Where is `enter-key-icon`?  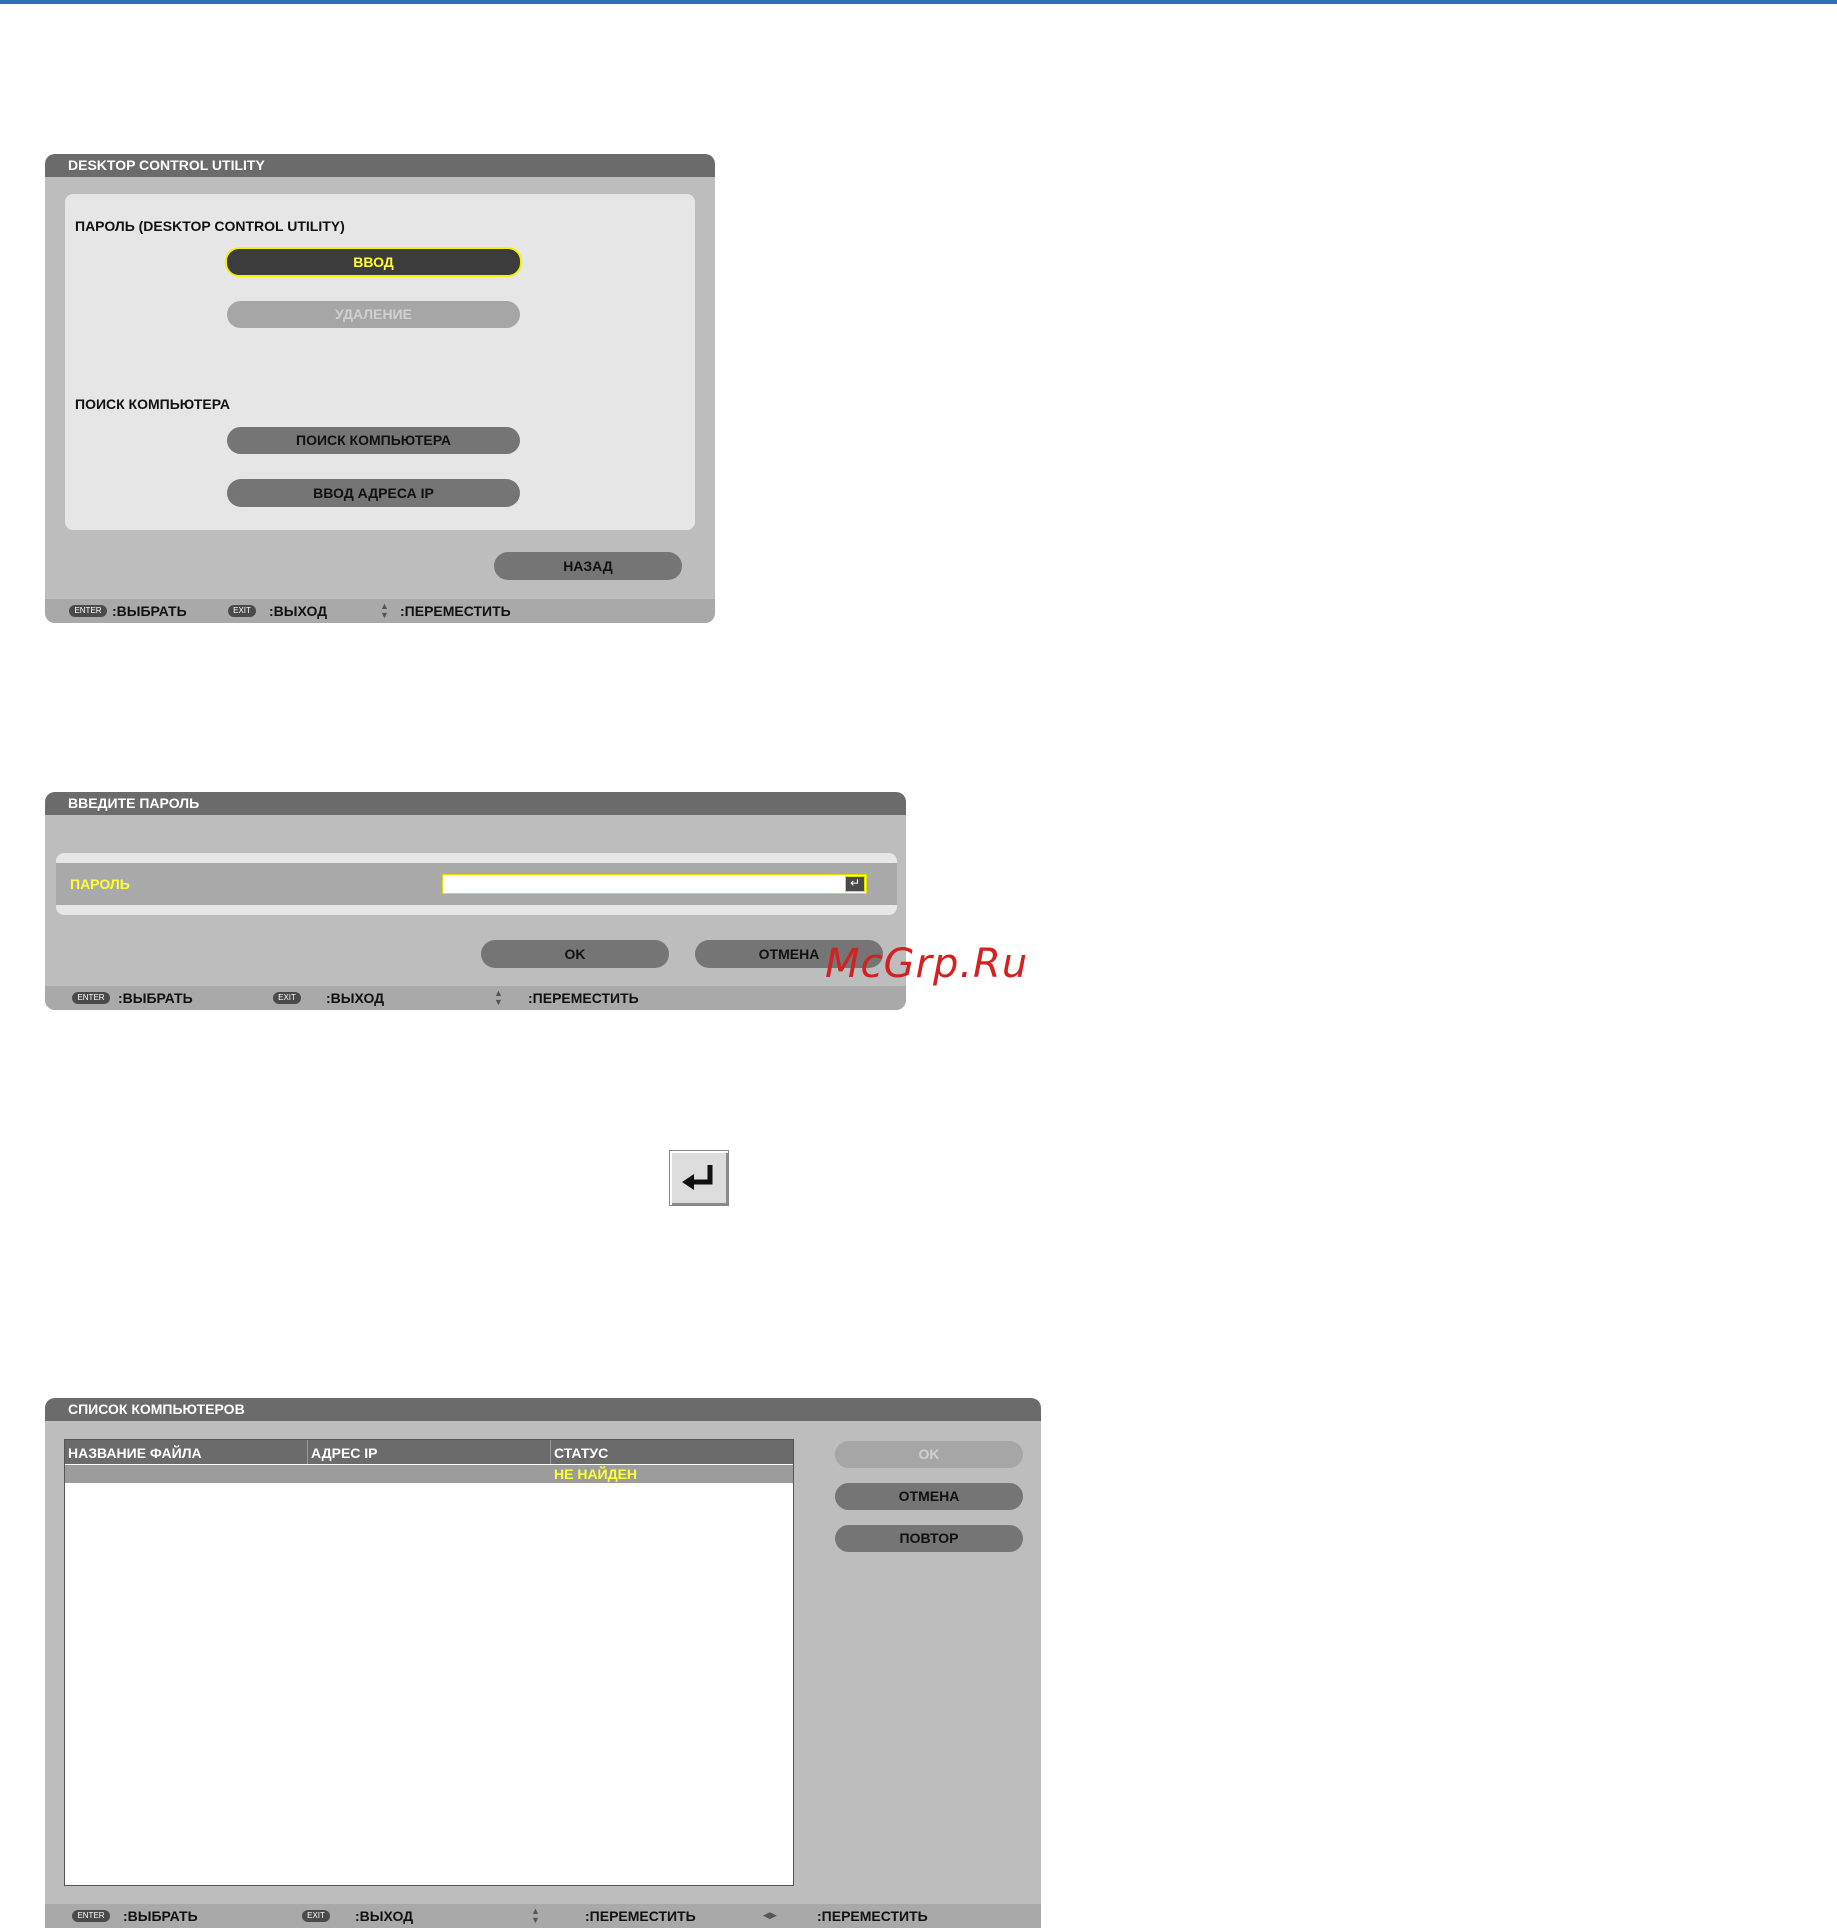
enter-key-icon is located at coordinates (699, 1178).